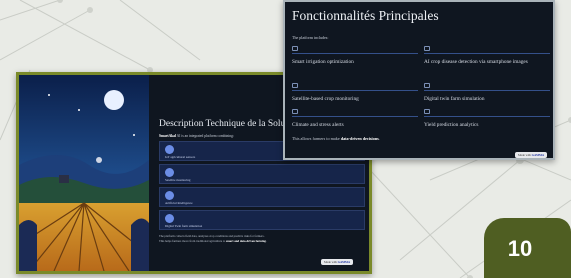 This screenshot has width=571, height=278. What do you see at coordinates (262, 220) in the screenshot?
I see `feature-card-digital-twin: Digital Twin farm simulation` at bounding box center [262, 220].